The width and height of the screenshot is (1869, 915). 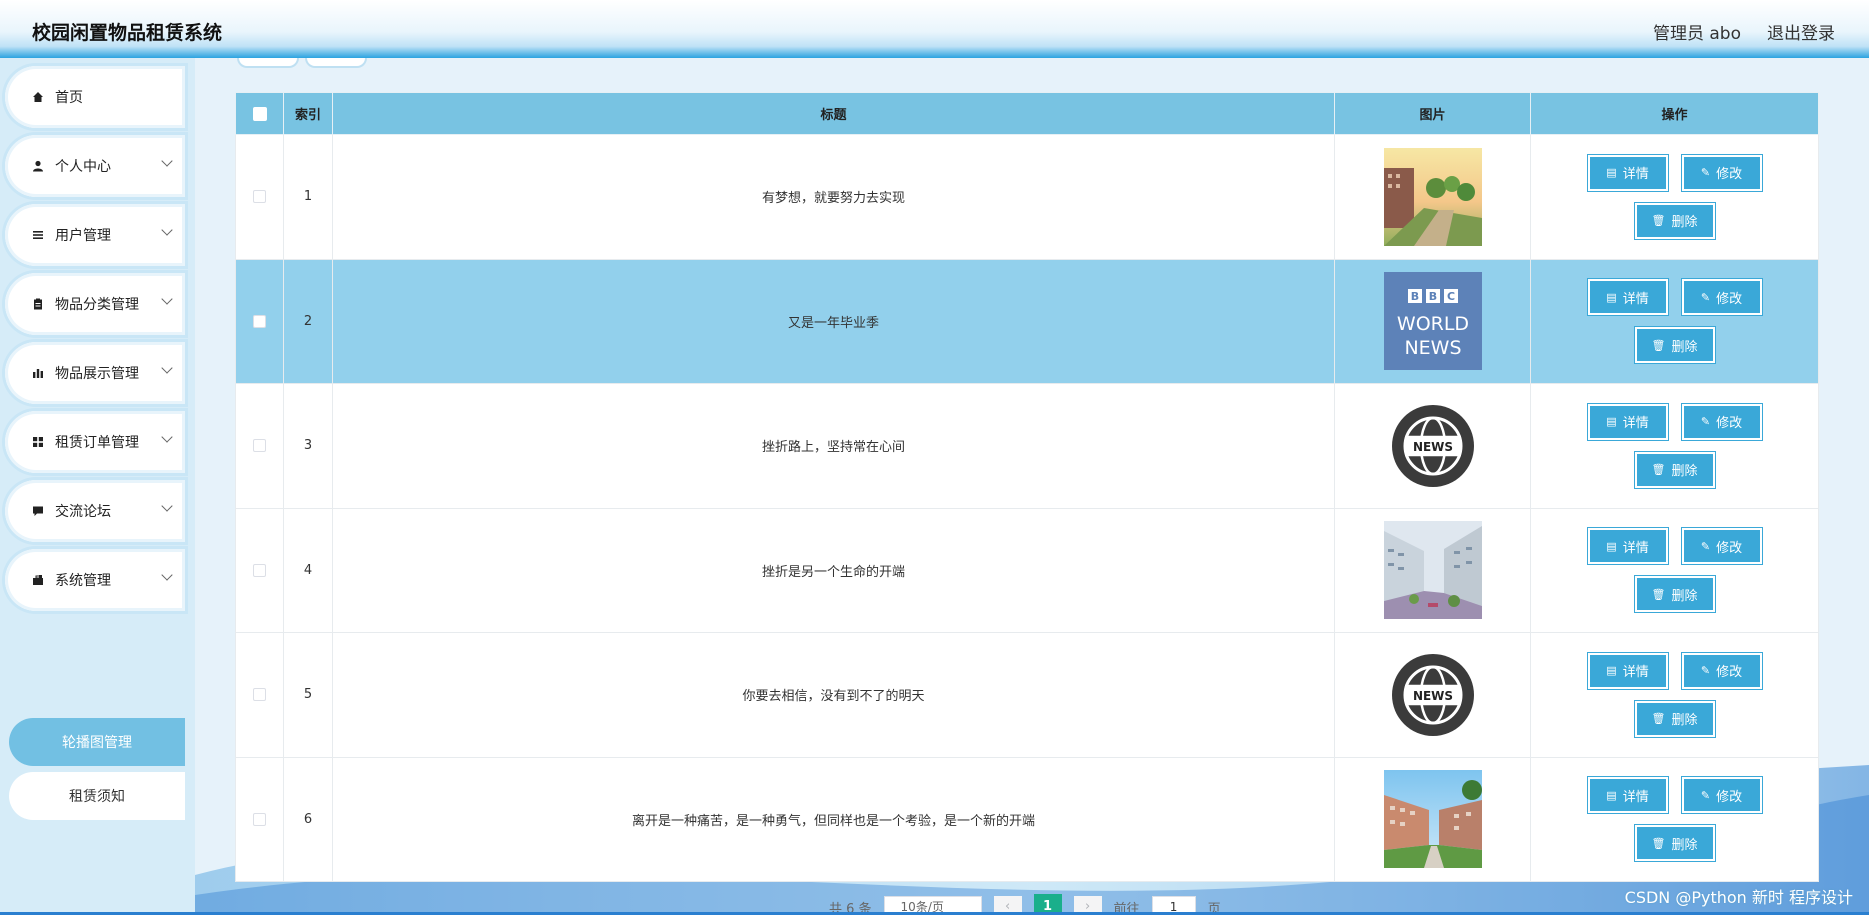 I want to click on sidebar-item-personal-center: 个人中心, so click(x=95, y=166).